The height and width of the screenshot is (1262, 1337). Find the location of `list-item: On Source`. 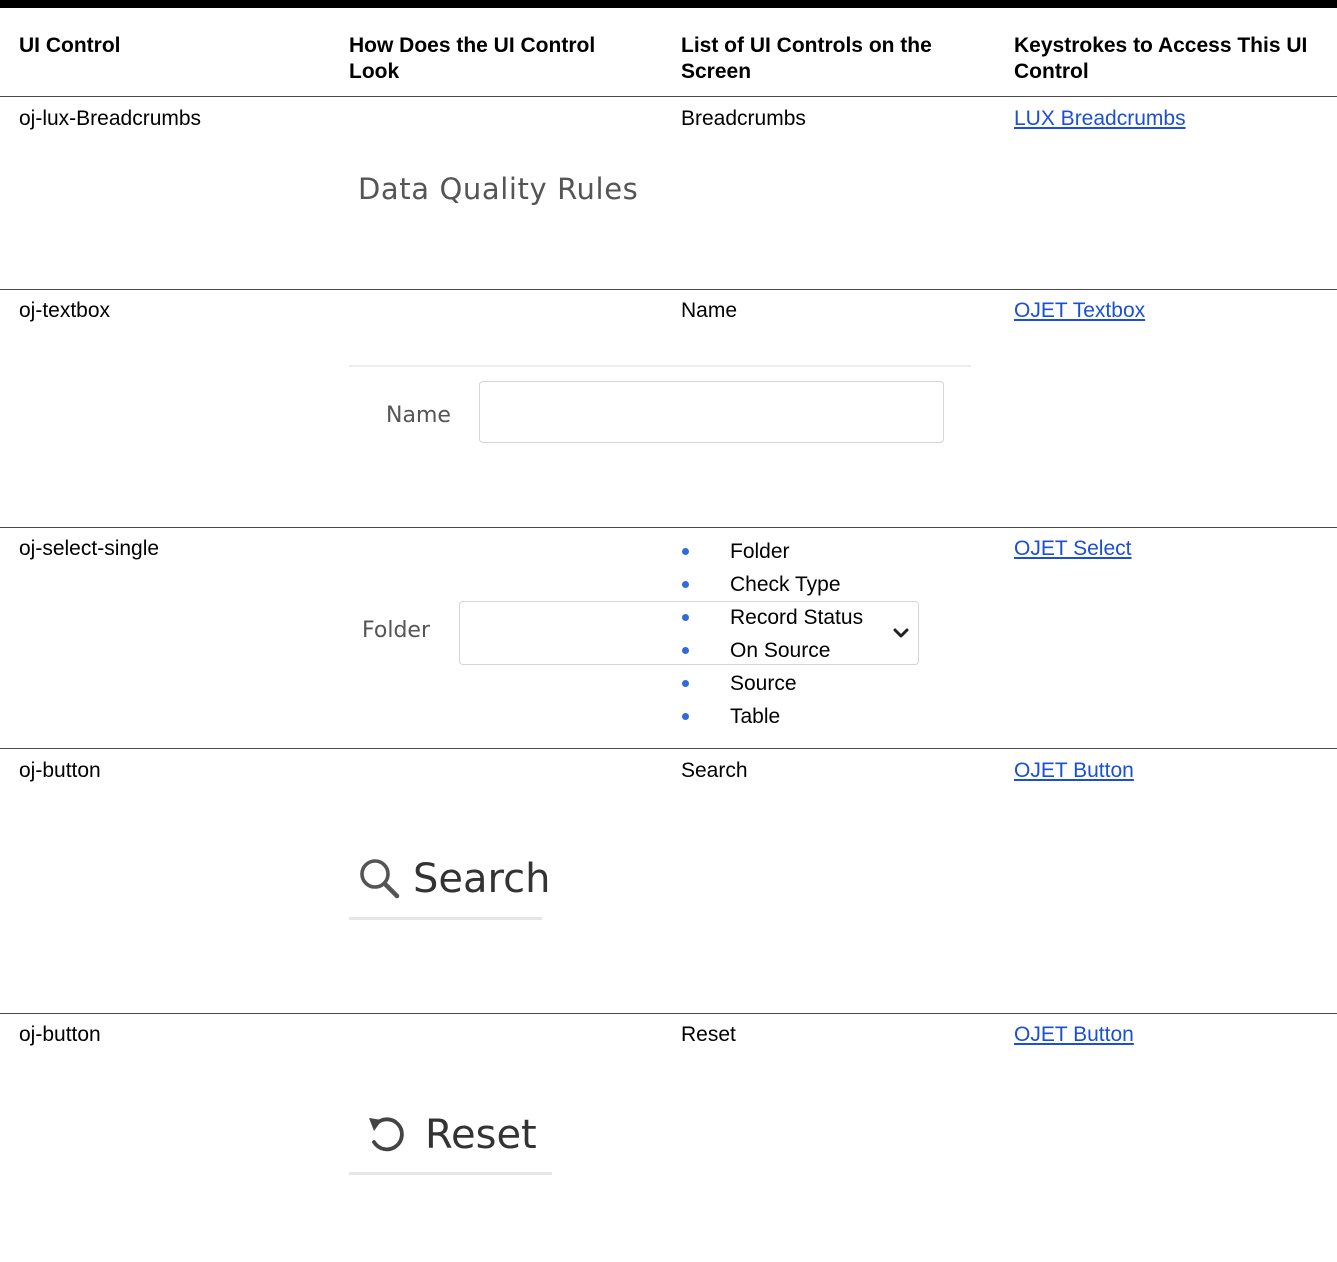

list-item: On Source is located at coordinates (772, 650).